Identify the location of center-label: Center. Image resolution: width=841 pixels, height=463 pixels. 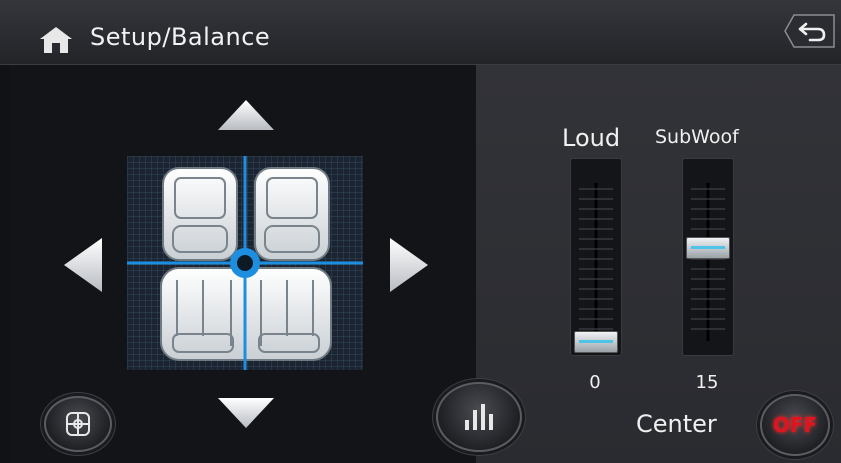
(676, 424).